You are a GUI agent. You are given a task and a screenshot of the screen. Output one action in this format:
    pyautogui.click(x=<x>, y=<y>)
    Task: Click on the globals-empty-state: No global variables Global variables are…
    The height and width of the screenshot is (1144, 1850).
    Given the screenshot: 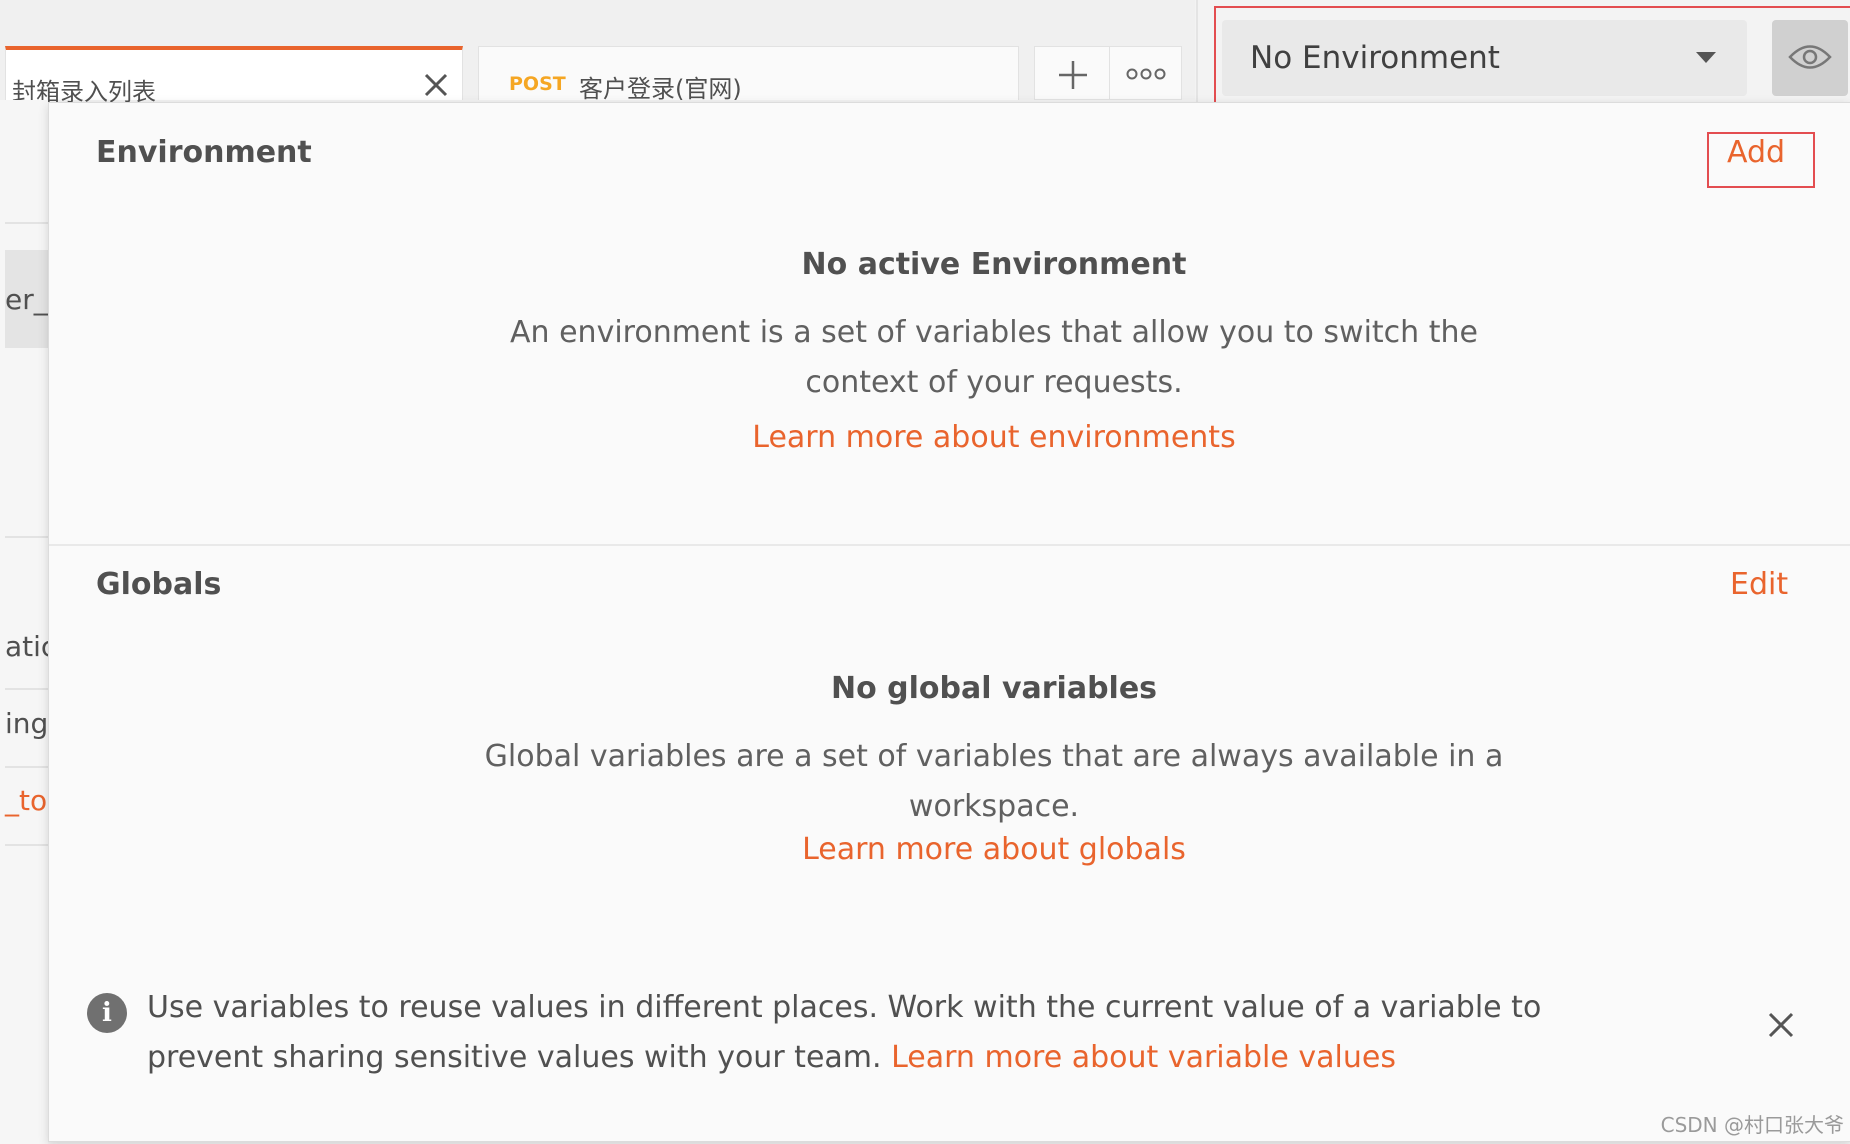 What is the action you would take?
    pyautogui.click(x=994, y=769)
    